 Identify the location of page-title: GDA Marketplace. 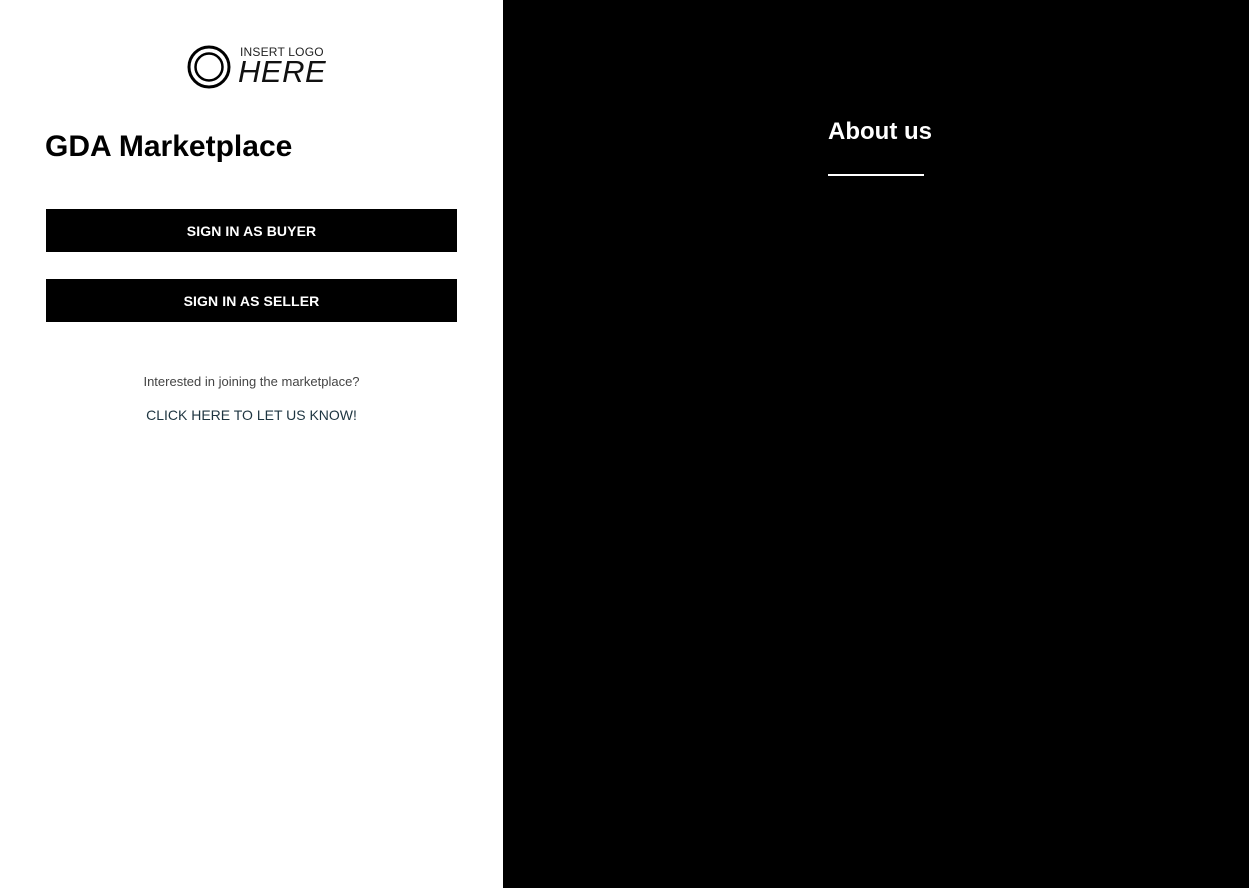
(169, 146).